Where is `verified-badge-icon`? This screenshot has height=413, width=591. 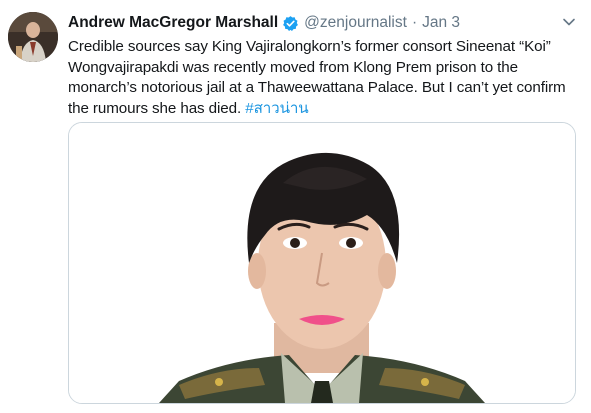 verified-badge-icon is located at coordinates (290, 23).